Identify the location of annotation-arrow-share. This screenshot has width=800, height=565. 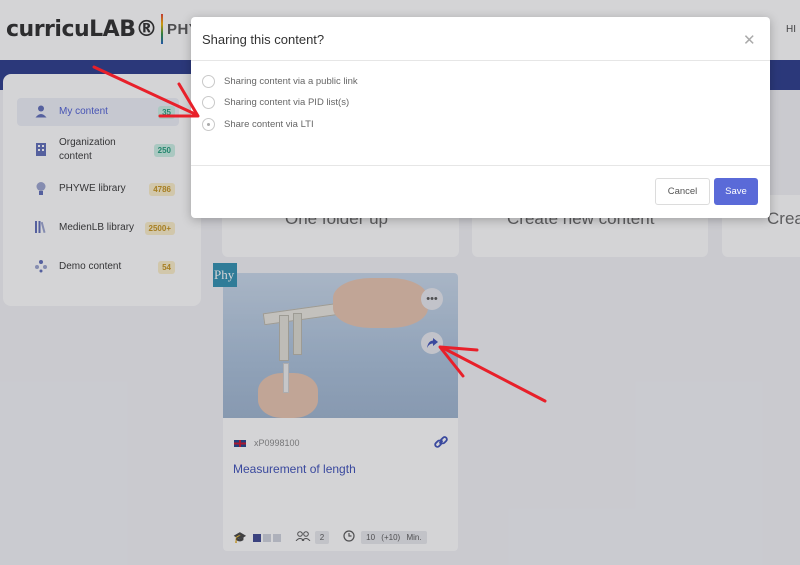
(492, 374).